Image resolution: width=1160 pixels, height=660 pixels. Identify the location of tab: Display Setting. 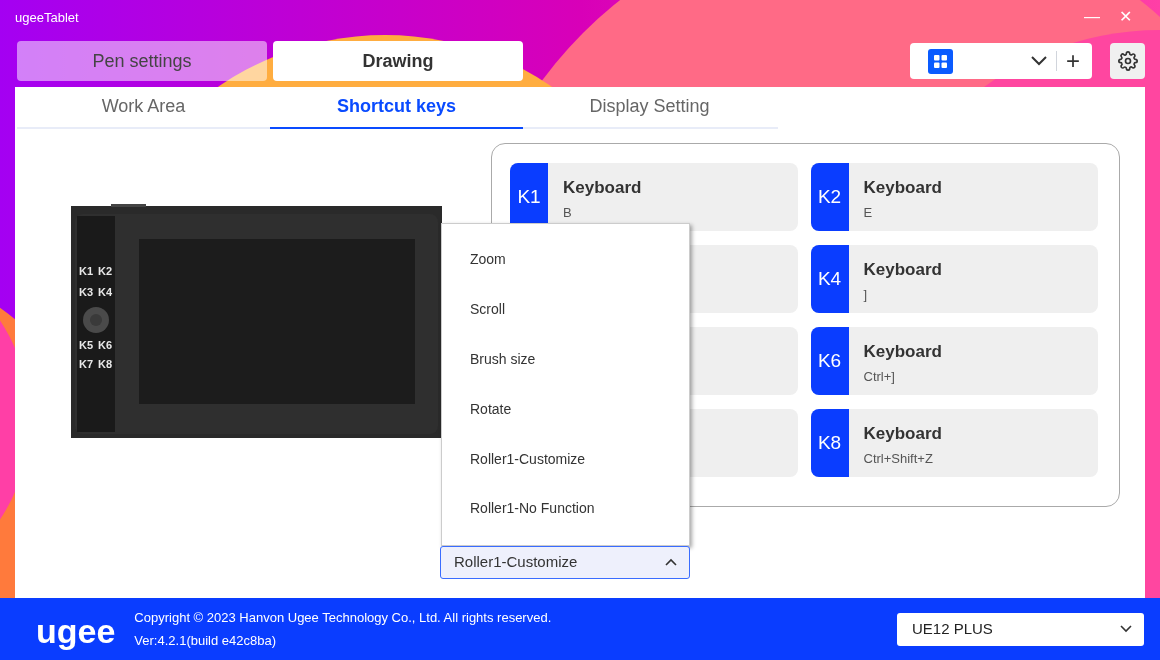
(649, 107).